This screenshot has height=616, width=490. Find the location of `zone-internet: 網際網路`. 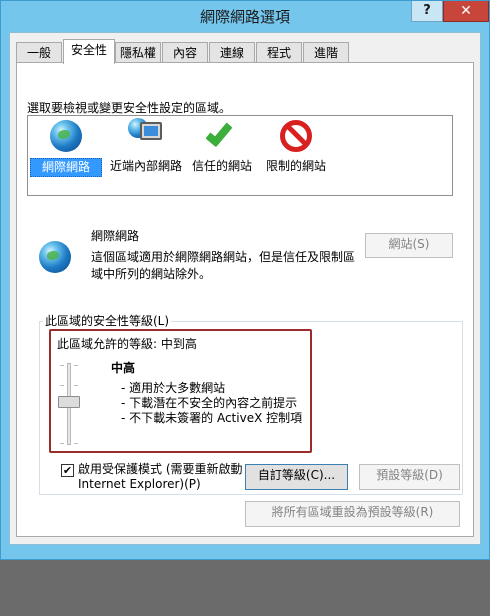

zone-internet: 網際網路 is located at coordinates (66, 147).